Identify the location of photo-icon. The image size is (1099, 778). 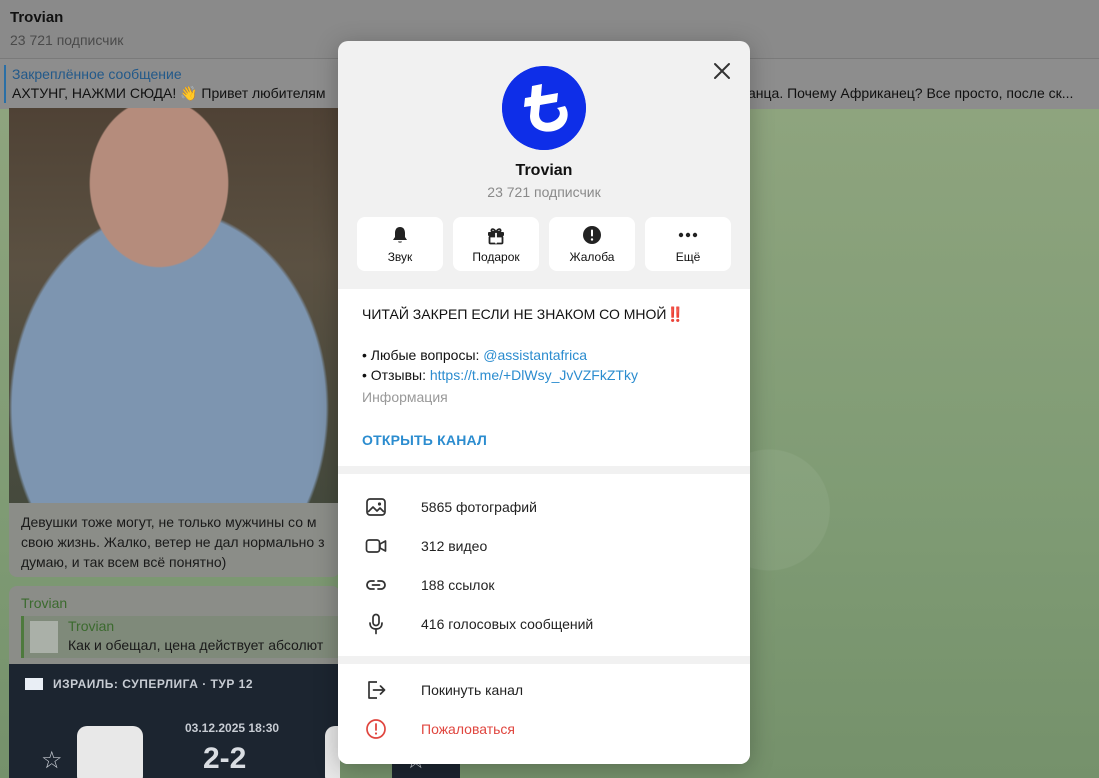
(376, 507).